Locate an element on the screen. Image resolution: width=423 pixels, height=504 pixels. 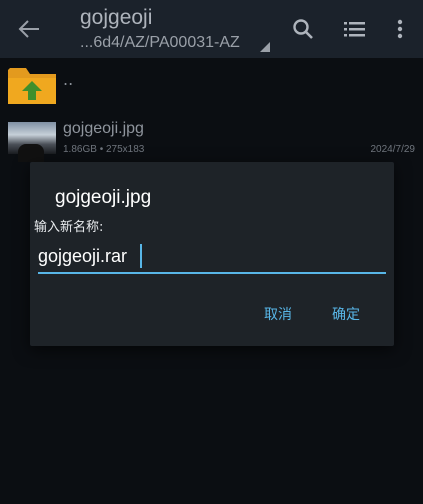
input-underline is located at coordinates (212, 273).